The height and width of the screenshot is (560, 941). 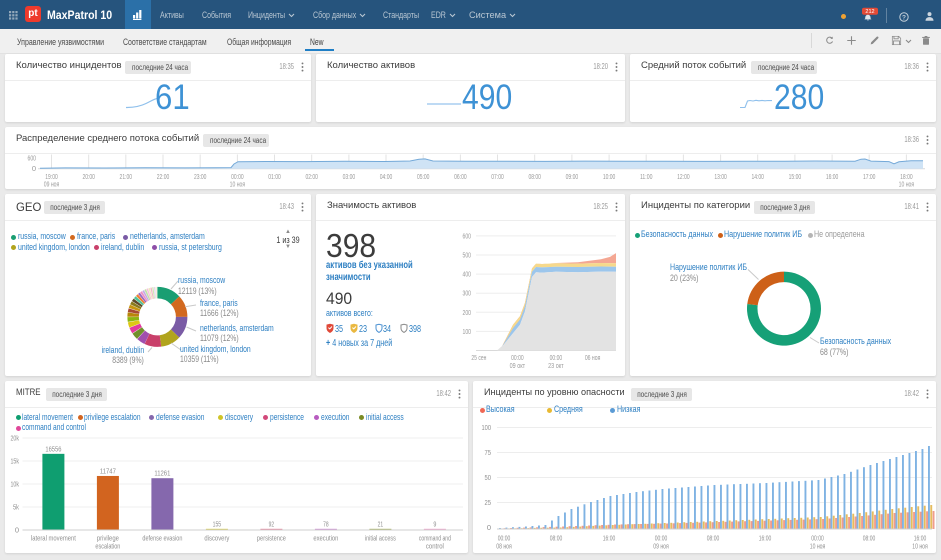 What do you see at coordinates (869, 176) in the screenshot?
I see `svg-text: 17:00` at bounding box center [869, 176].